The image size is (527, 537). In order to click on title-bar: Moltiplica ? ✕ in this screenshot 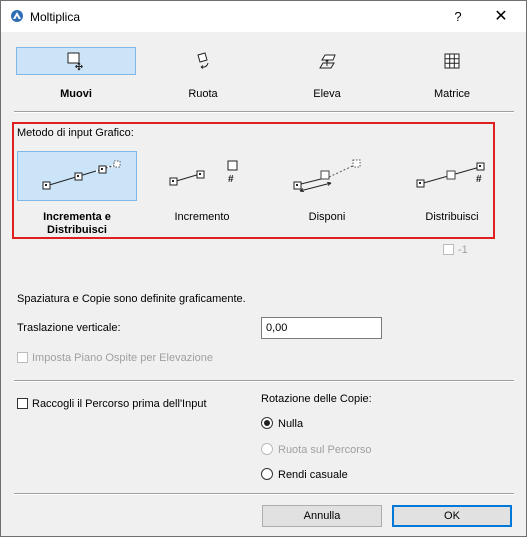, I will do `click(263, 16)`.